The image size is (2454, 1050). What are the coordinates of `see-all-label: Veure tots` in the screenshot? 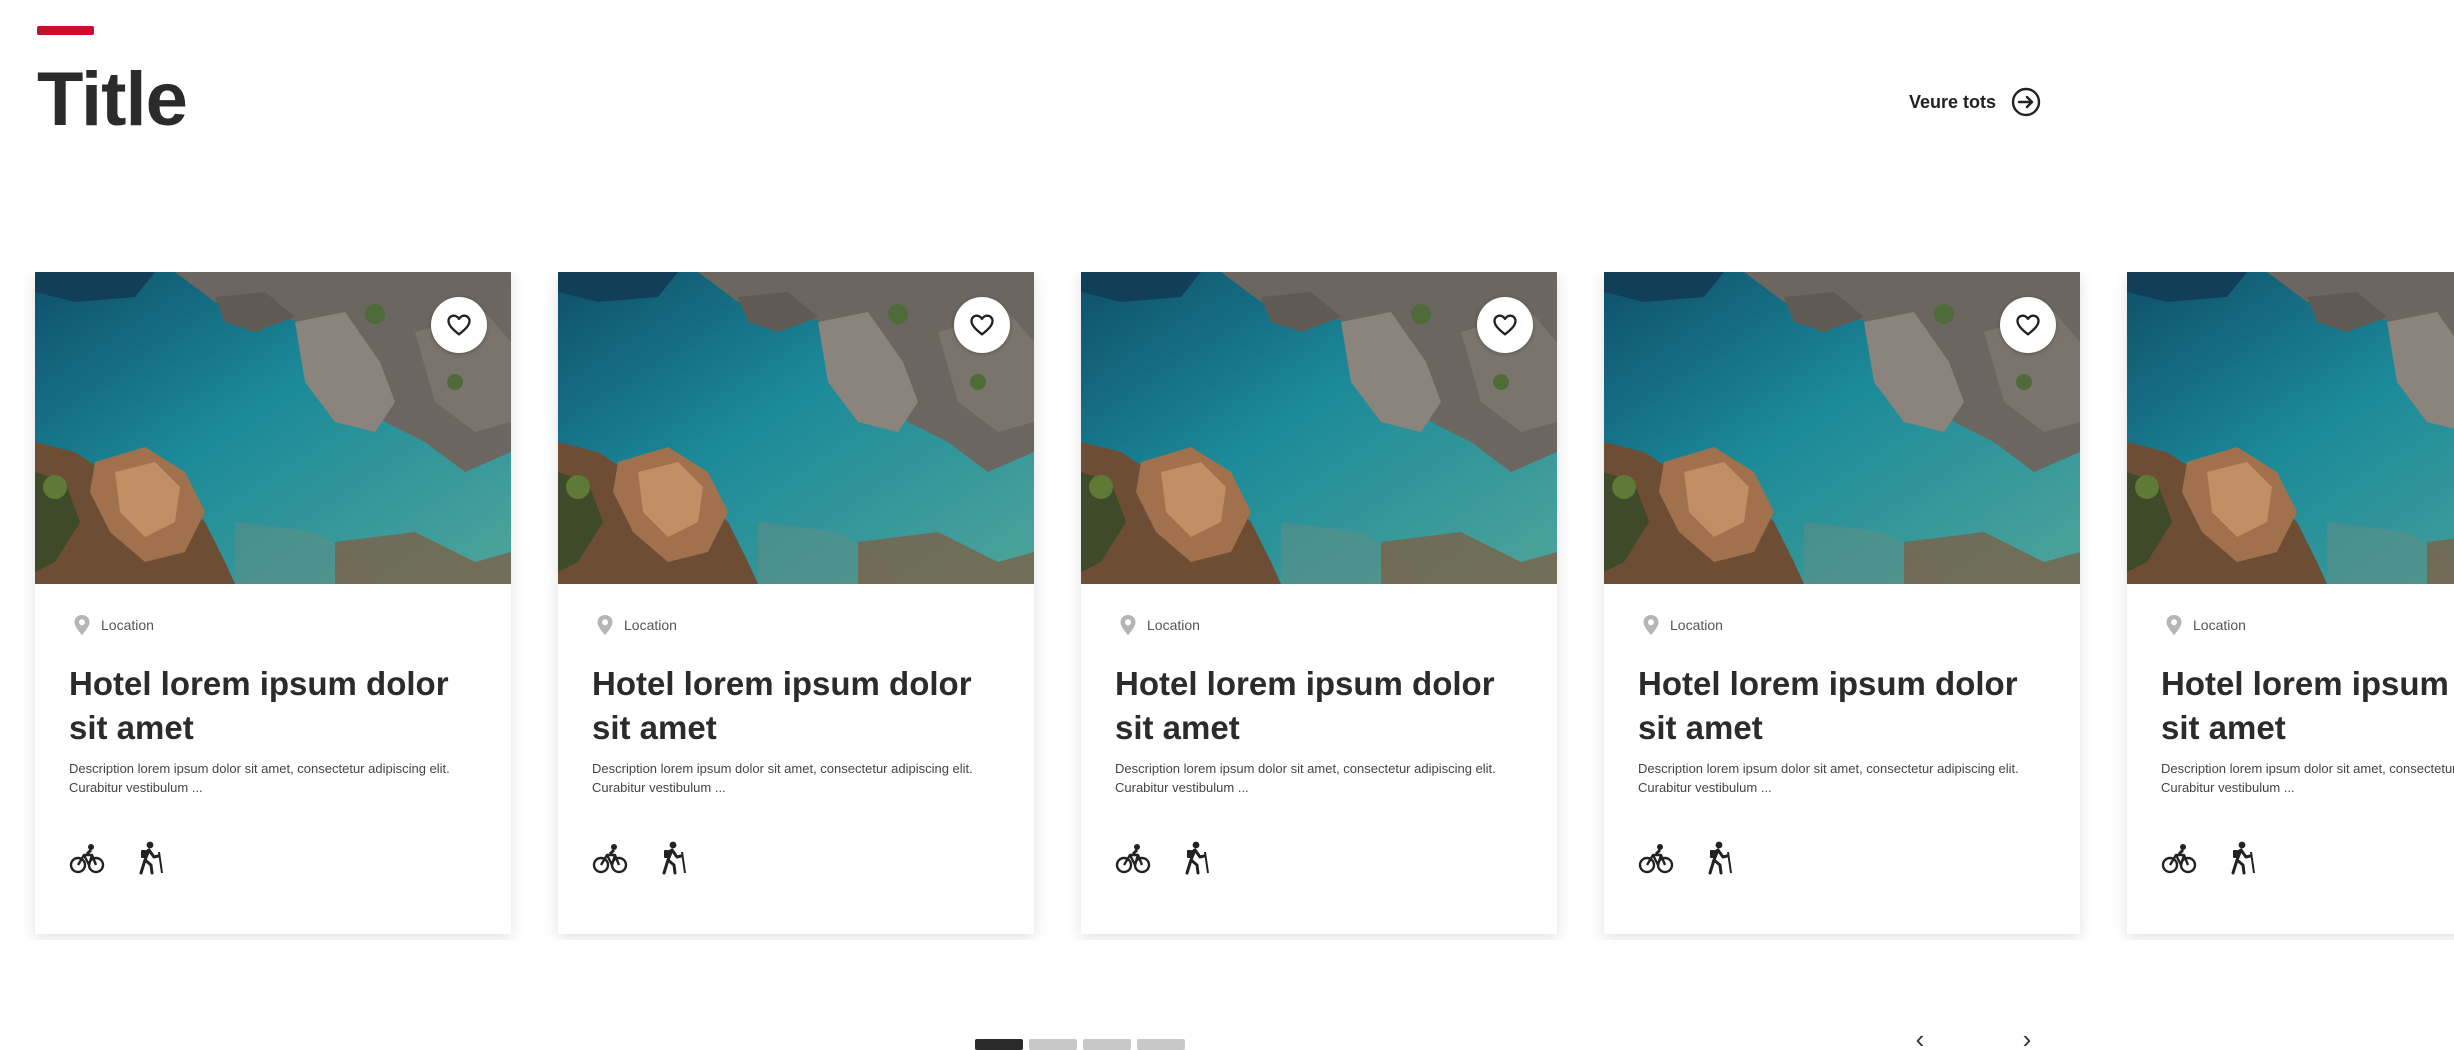 It's located at (1953, 101).